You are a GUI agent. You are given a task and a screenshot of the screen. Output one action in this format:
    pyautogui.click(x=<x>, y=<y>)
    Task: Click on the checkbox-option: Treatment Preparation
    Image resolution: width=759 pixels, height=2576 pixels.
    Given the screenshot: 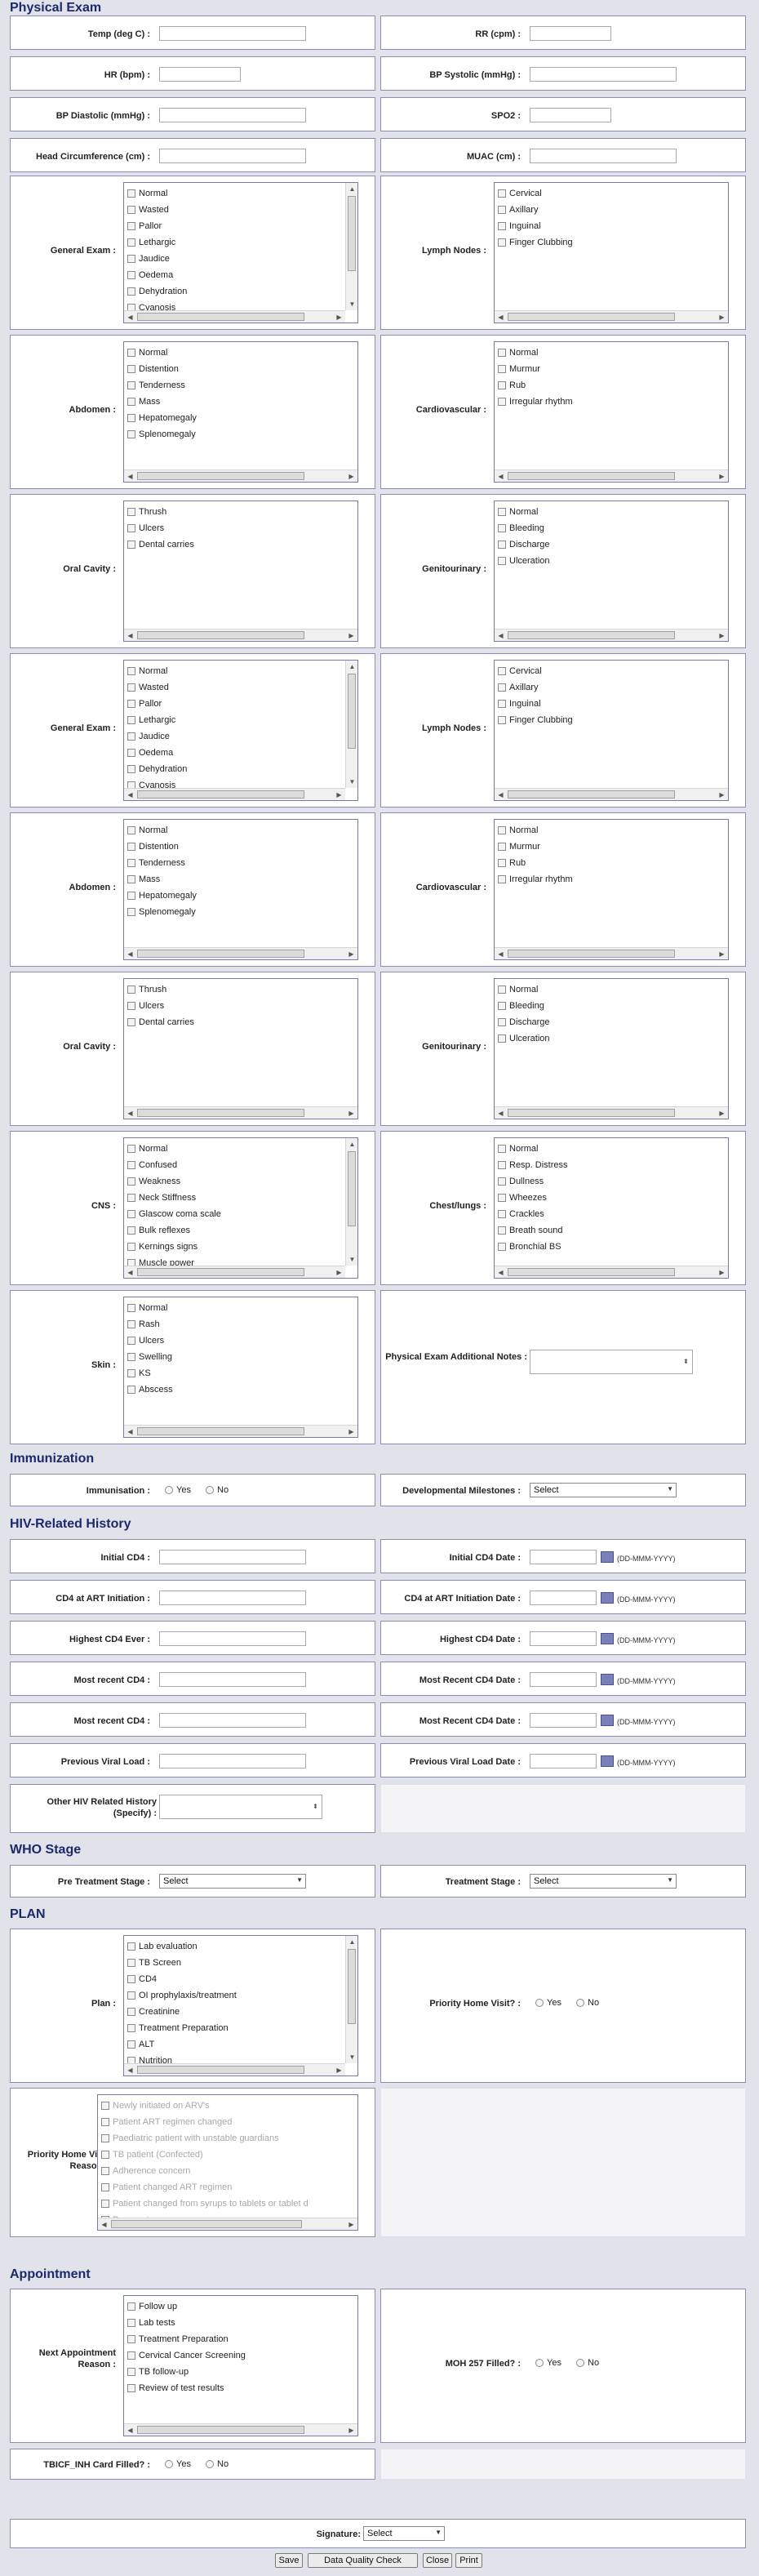 What is the action you would take?
    pyautogui.click(x=178, y=2339)
    